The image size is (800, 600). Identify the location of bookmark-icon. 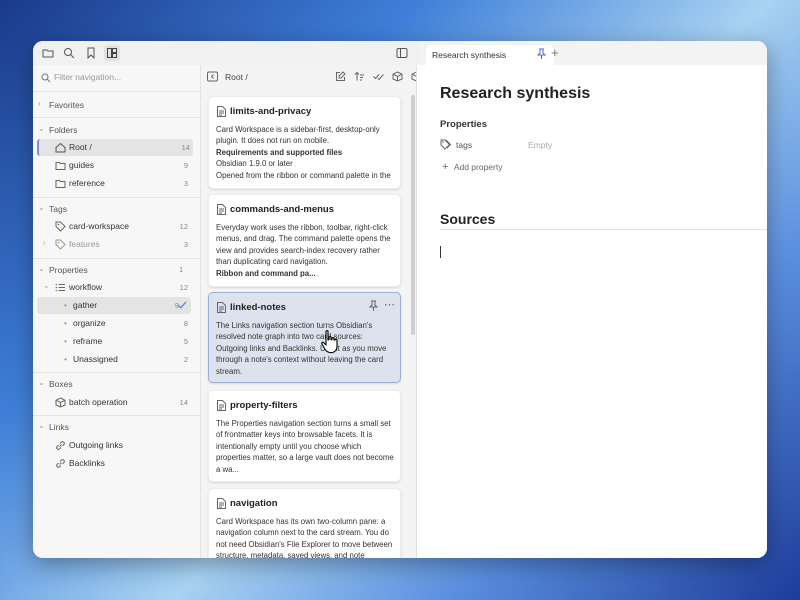
(91, 53).